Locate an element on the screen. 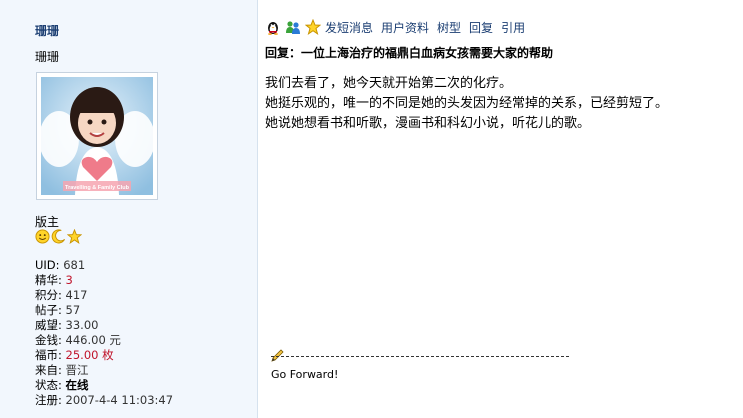  stat-value: 417 is located at coordinates (76, 295).